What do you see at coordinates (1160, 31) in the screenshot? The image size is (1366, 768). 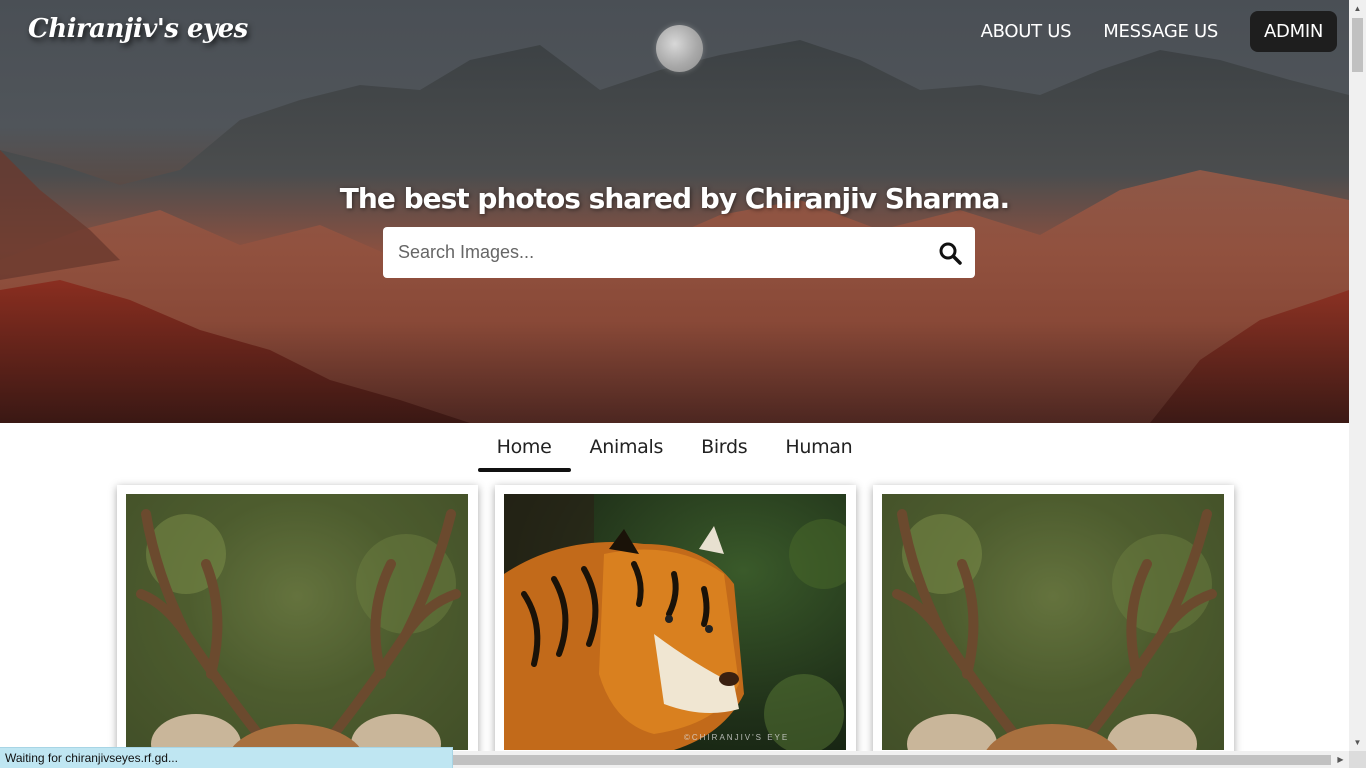 I see `nav-message-us: MESSAGE US` at bounding box center [1160, 31].